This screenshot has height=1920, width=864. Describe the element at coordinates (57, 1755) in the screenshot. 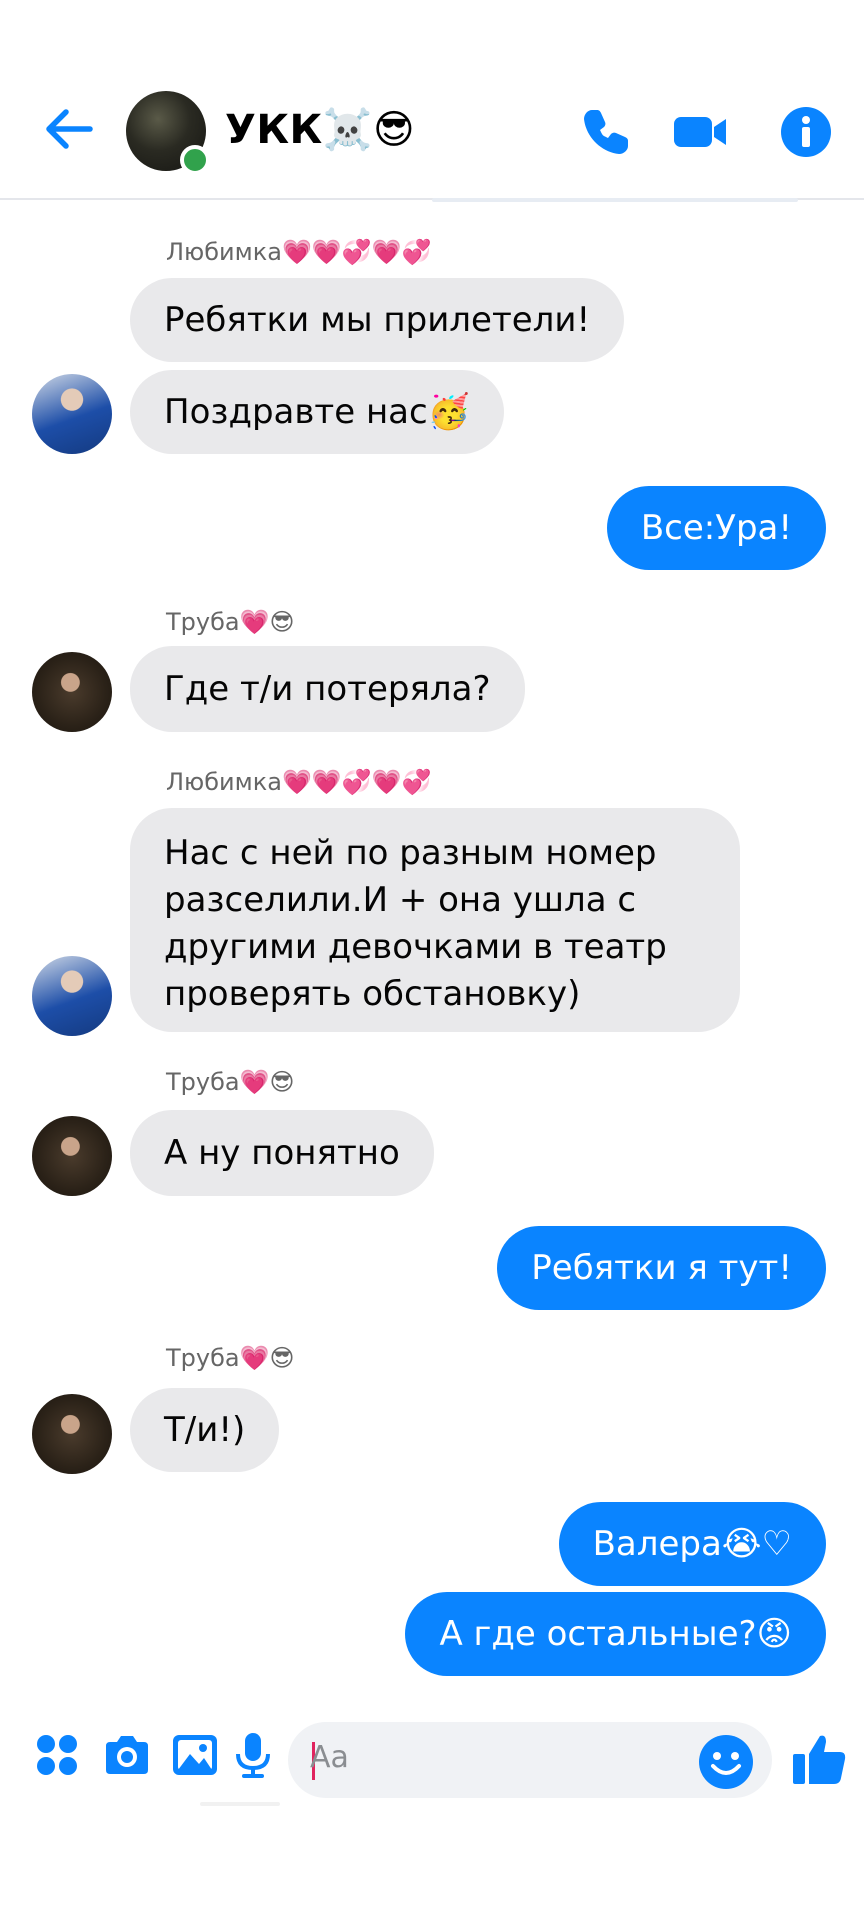

I see `apps-icon` at that location.